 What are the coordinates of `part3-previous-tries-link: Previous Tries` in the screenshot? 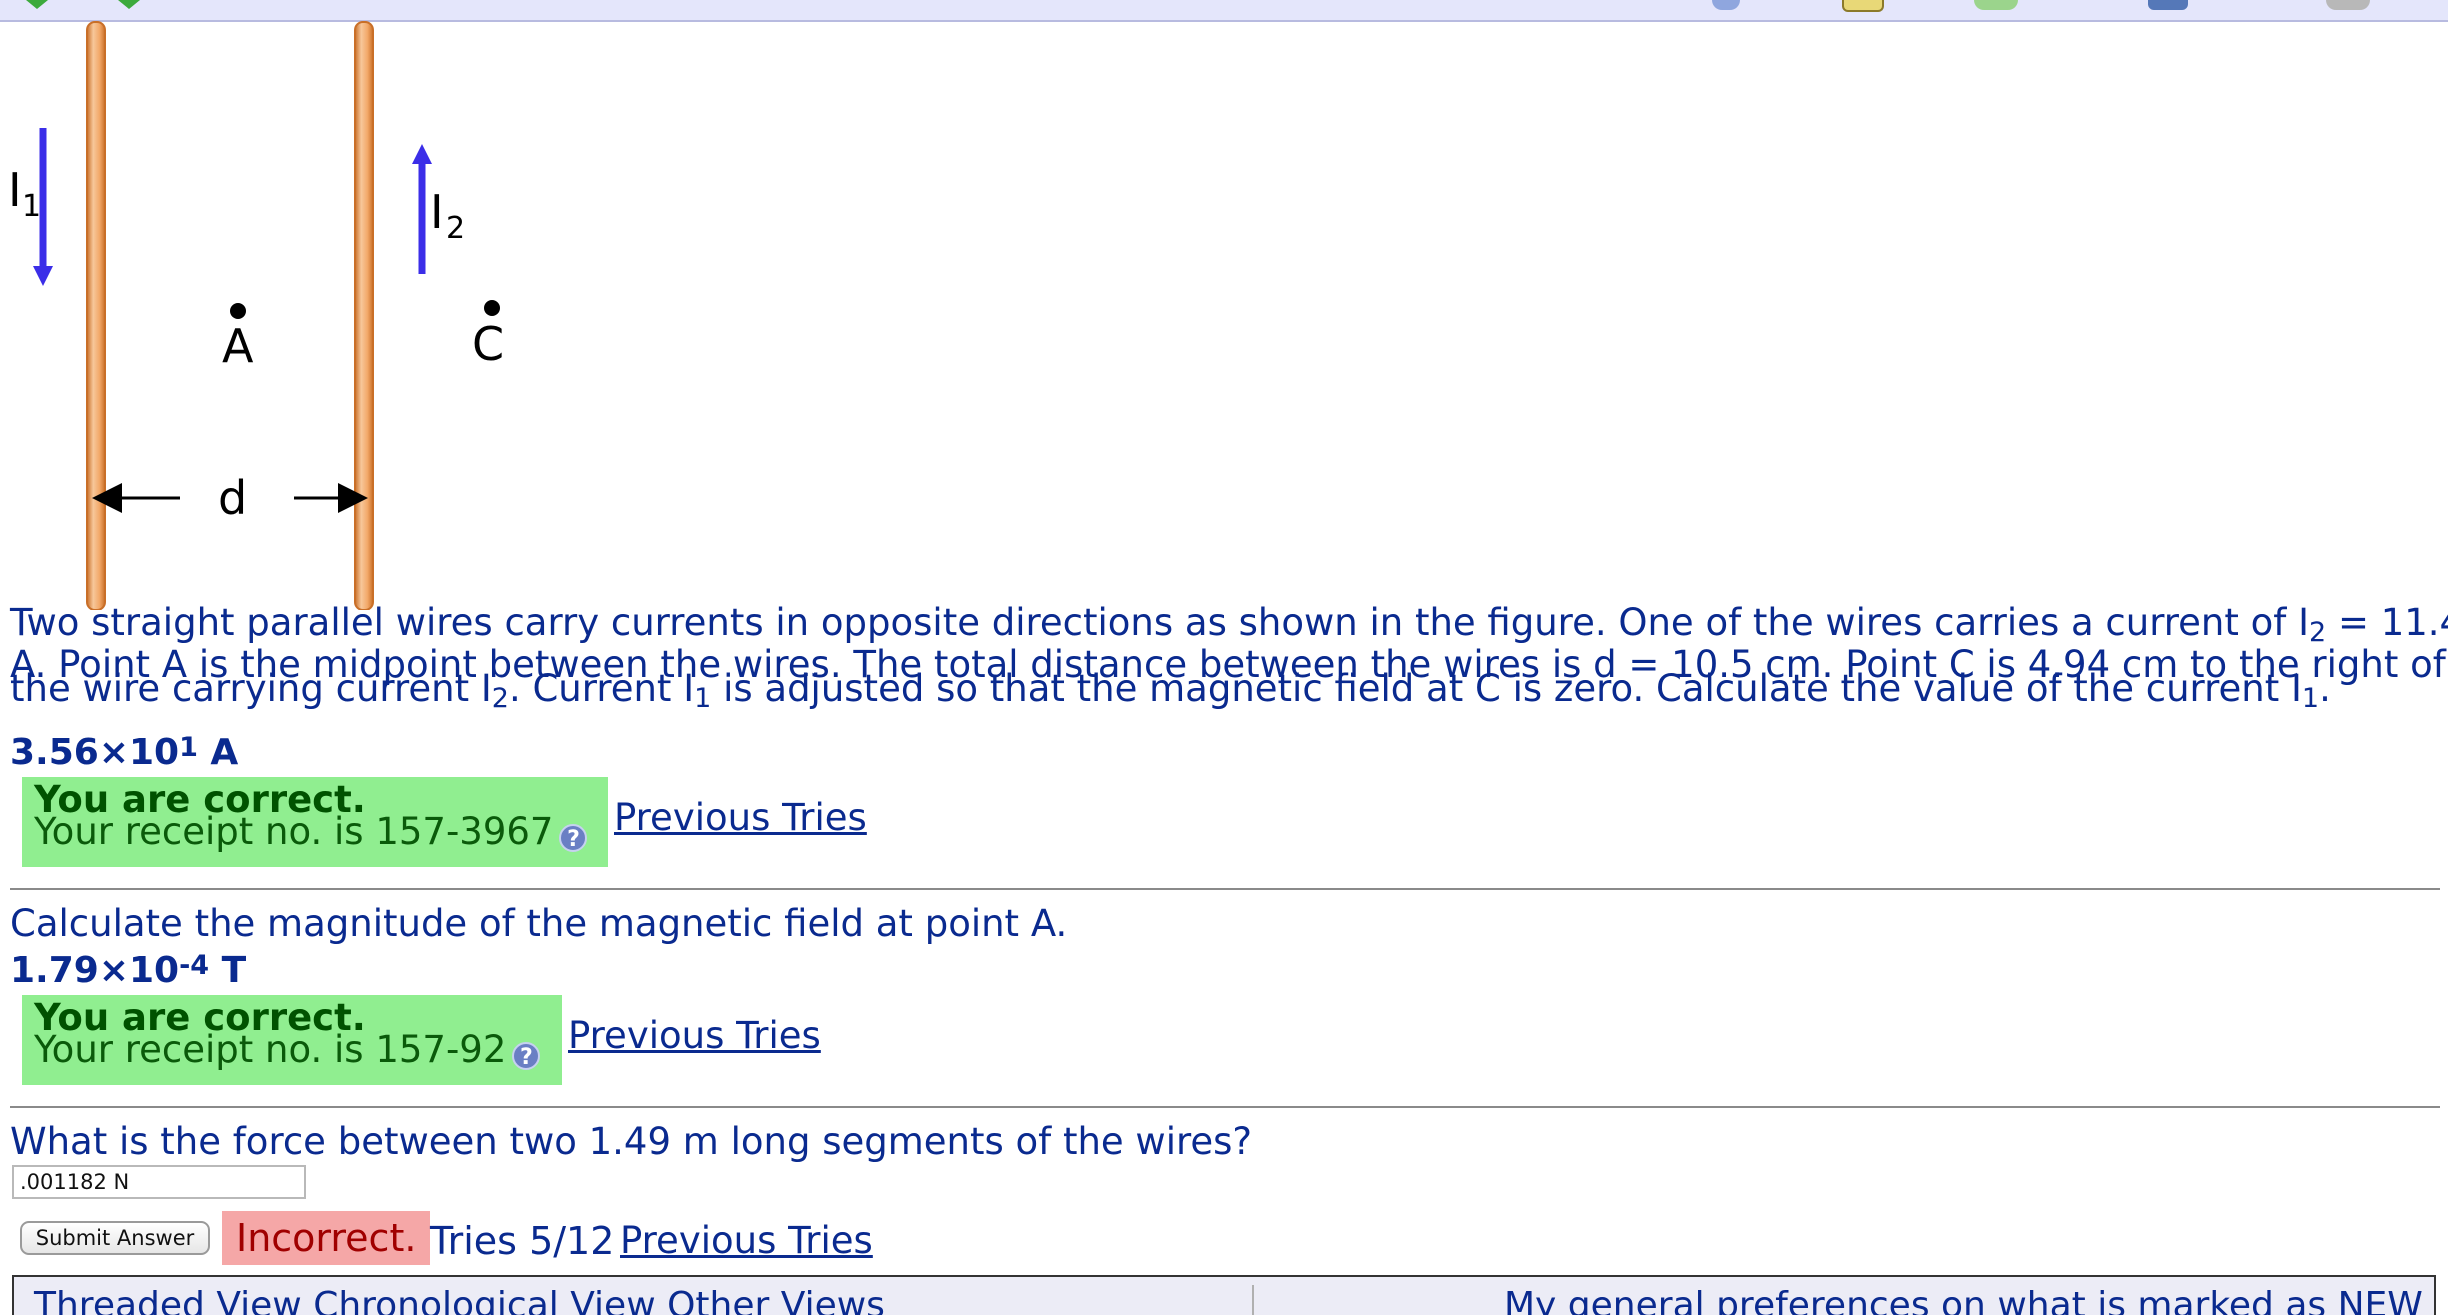 It's located at (746, 1241).